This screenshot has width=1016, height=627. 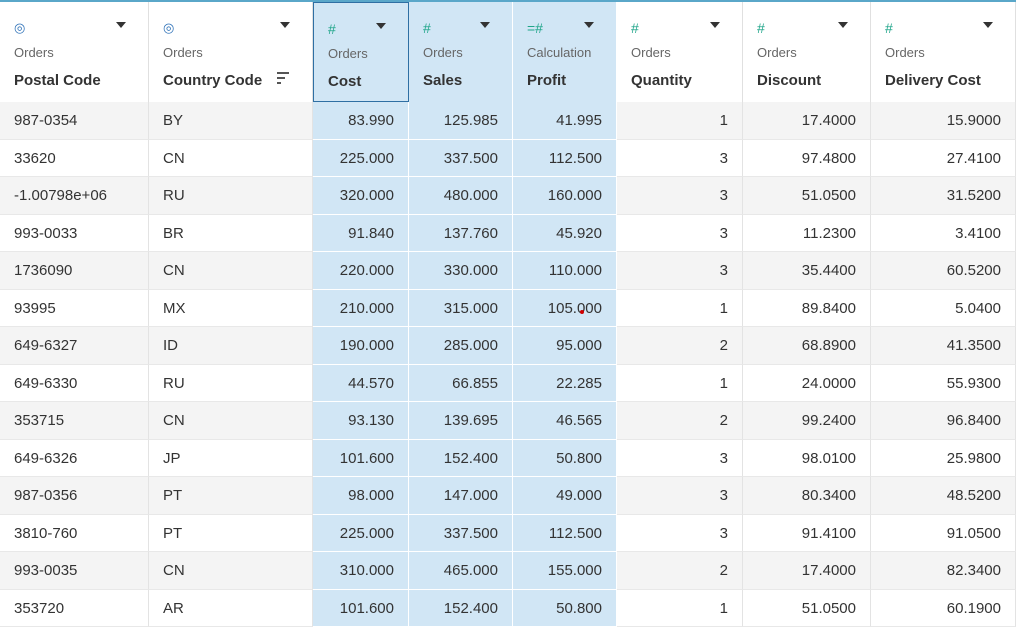 I want to click on cell-delivery_cost: 48.5200, so click(x=943, y=496).